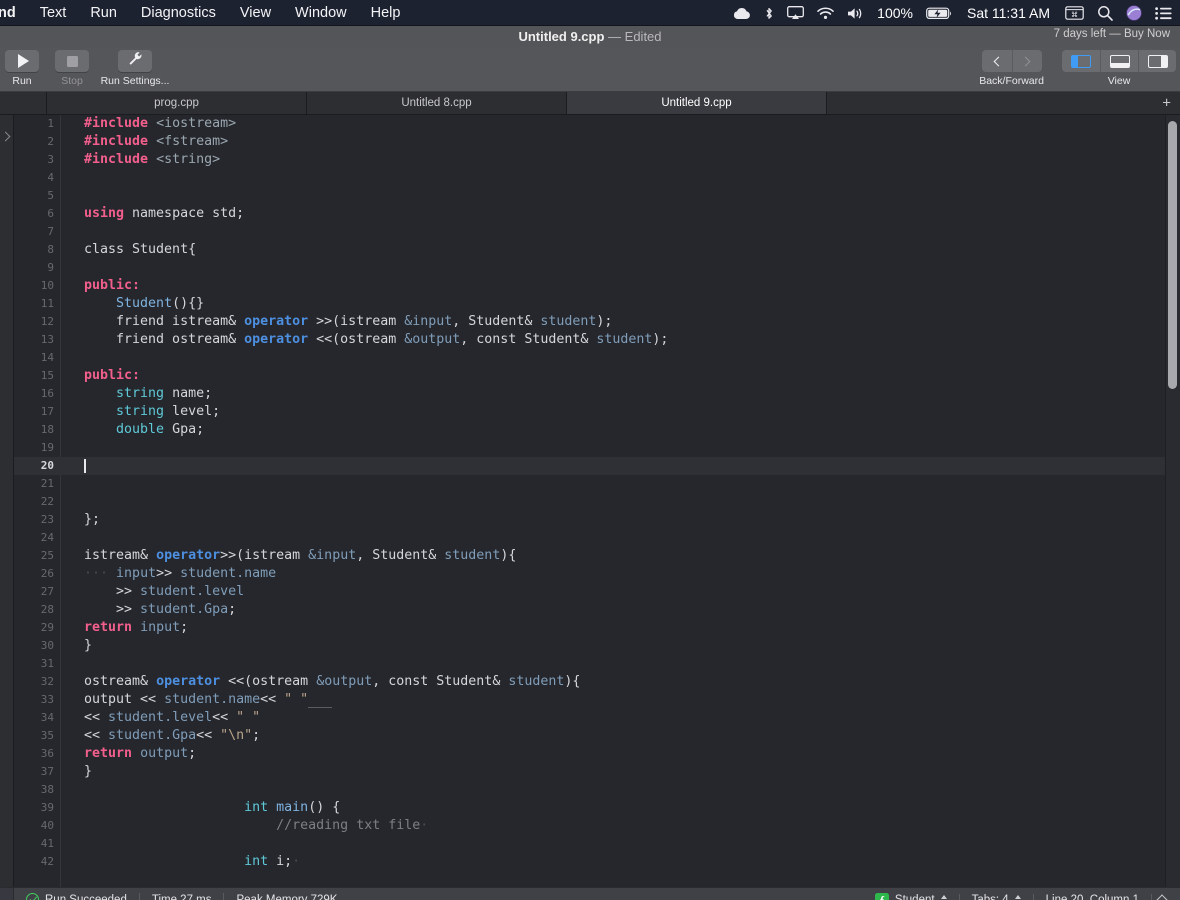 The width and height of the screenshot is (1180, 900). Describe the element at coordinates (597, 790) in the screenshot. I see `code-line: 38` at that location.